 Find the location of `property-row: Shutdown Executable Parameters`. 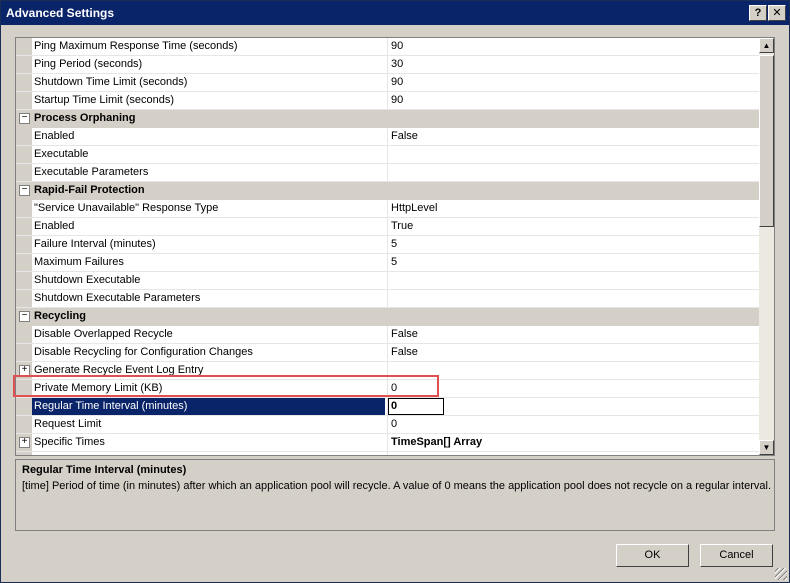

property-row: Shutdown Executable Parameters is located at coordinates (387, 299).